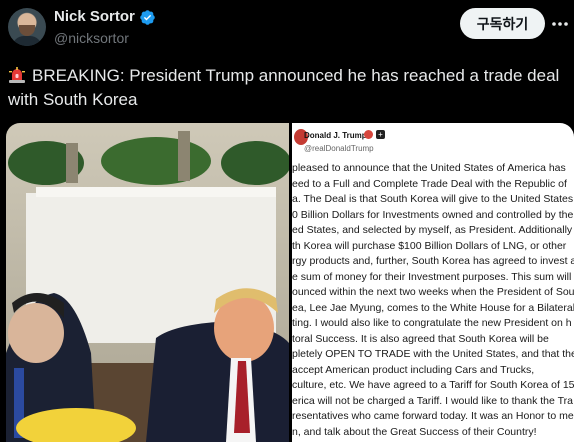 Image resolution: width=574 pixels, height=442 pixels. Describe the element at coordinates (287, 28) in the screenshot. I see `tweet-header: Nick Sortor @nicksortor 구독하기` at that location.